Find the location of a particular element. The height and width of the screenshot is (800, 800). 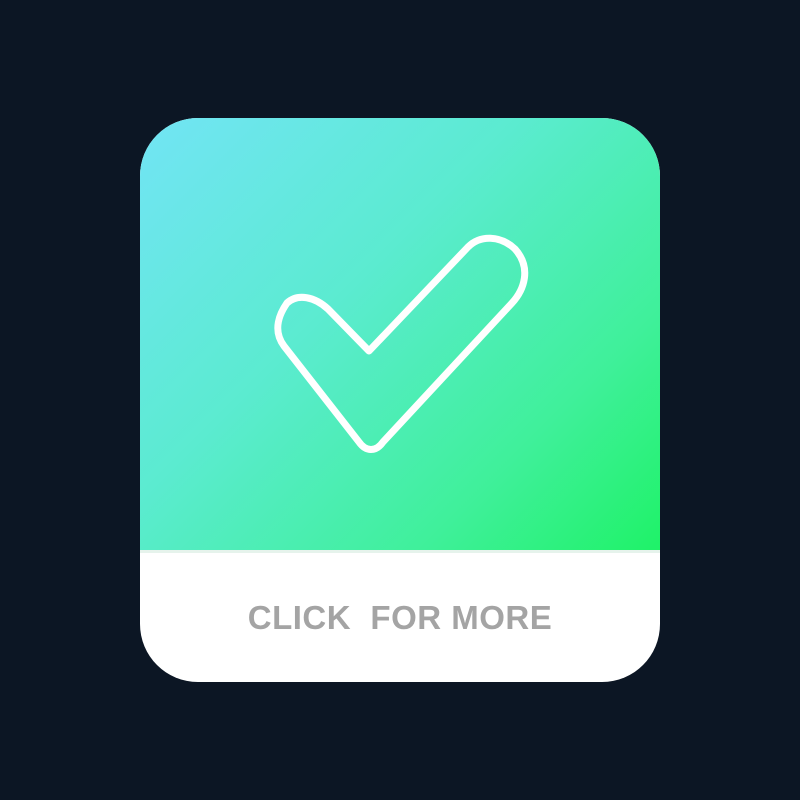

checkmark-icon is located at coordinates (401, 343).